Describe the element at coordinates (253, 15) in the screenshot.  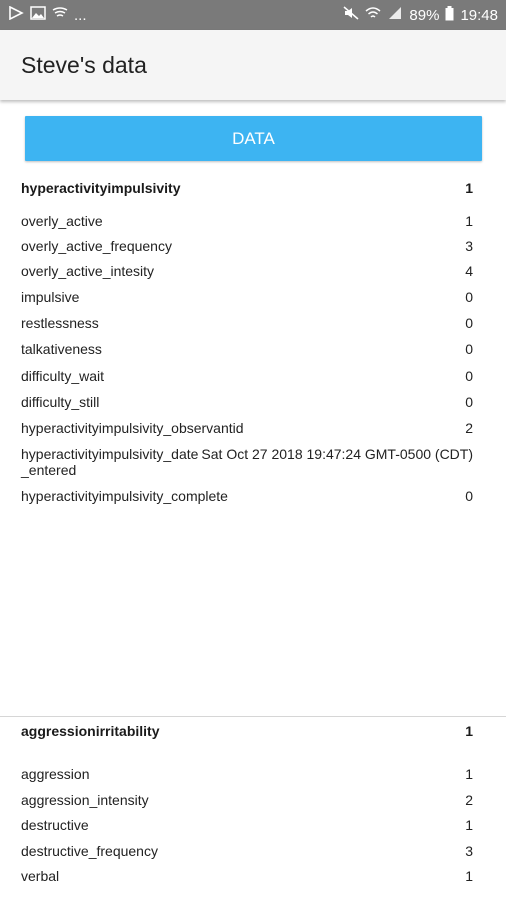
I see `status-bar: ... 89% 19:48` at that location.